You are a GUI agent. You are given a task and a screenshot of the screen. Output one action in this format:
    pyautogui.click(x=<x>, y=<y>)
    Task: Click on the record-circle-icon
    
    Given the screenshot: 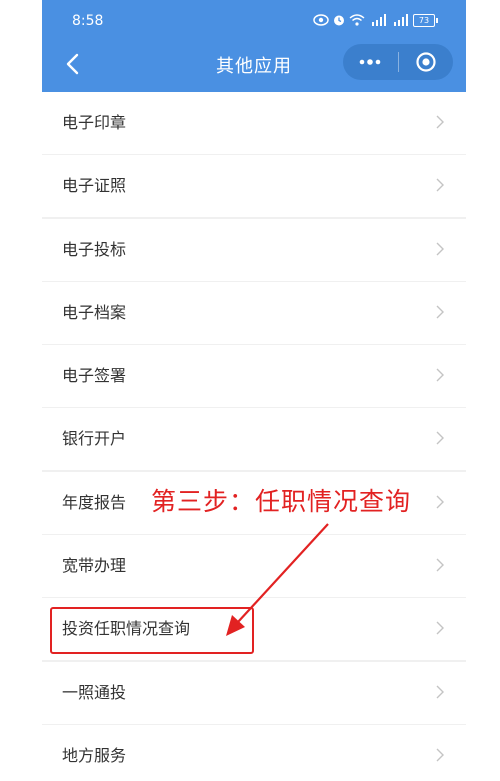 What is the action you would take?
    pyautogui.click(x=426, y=62)
    